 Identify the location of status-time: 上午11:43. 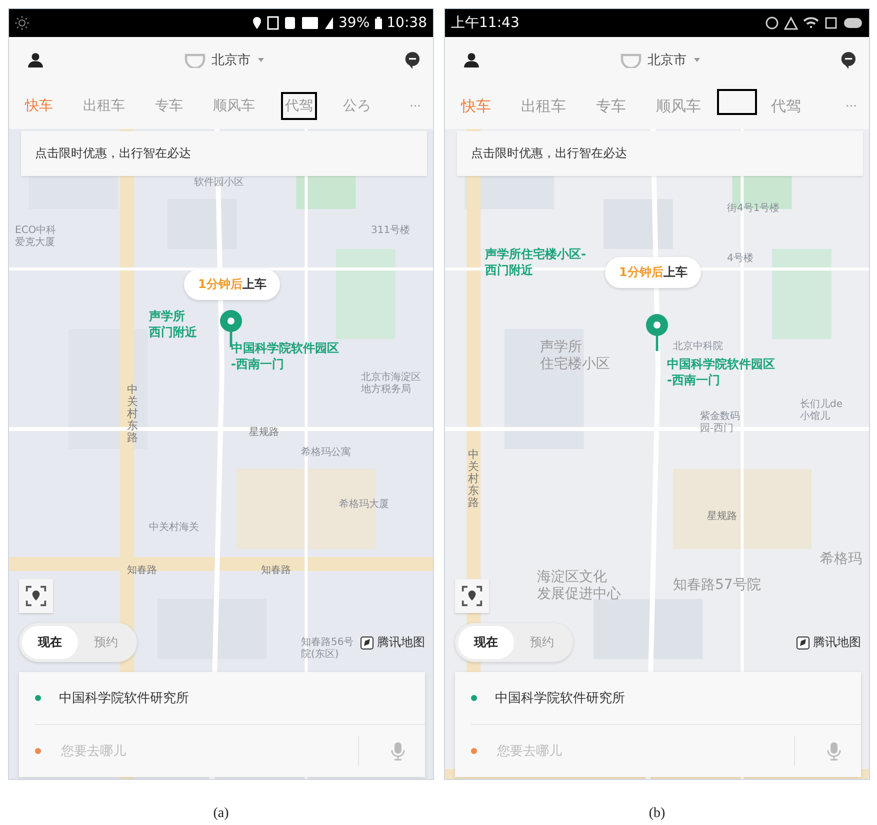
(485, 23).